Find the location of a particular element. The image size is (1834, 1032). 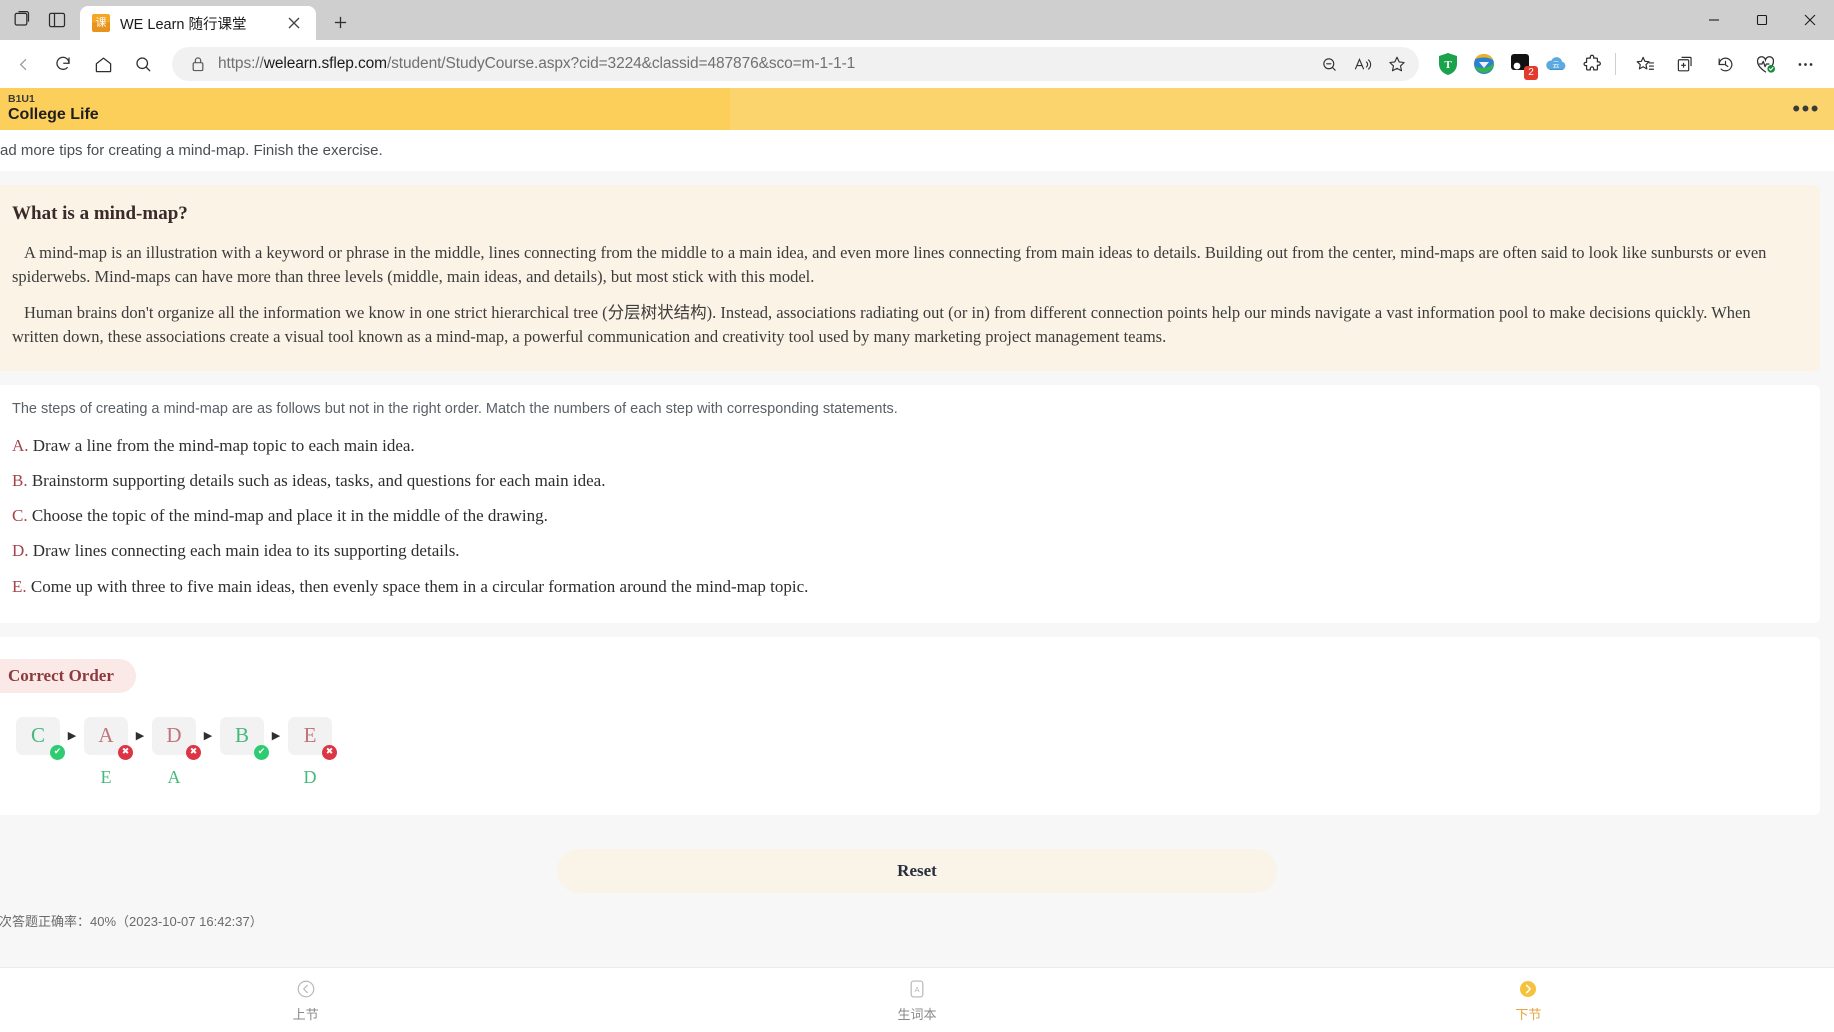

chevron-right-circle-icon is located at coordinates (1528, 989).